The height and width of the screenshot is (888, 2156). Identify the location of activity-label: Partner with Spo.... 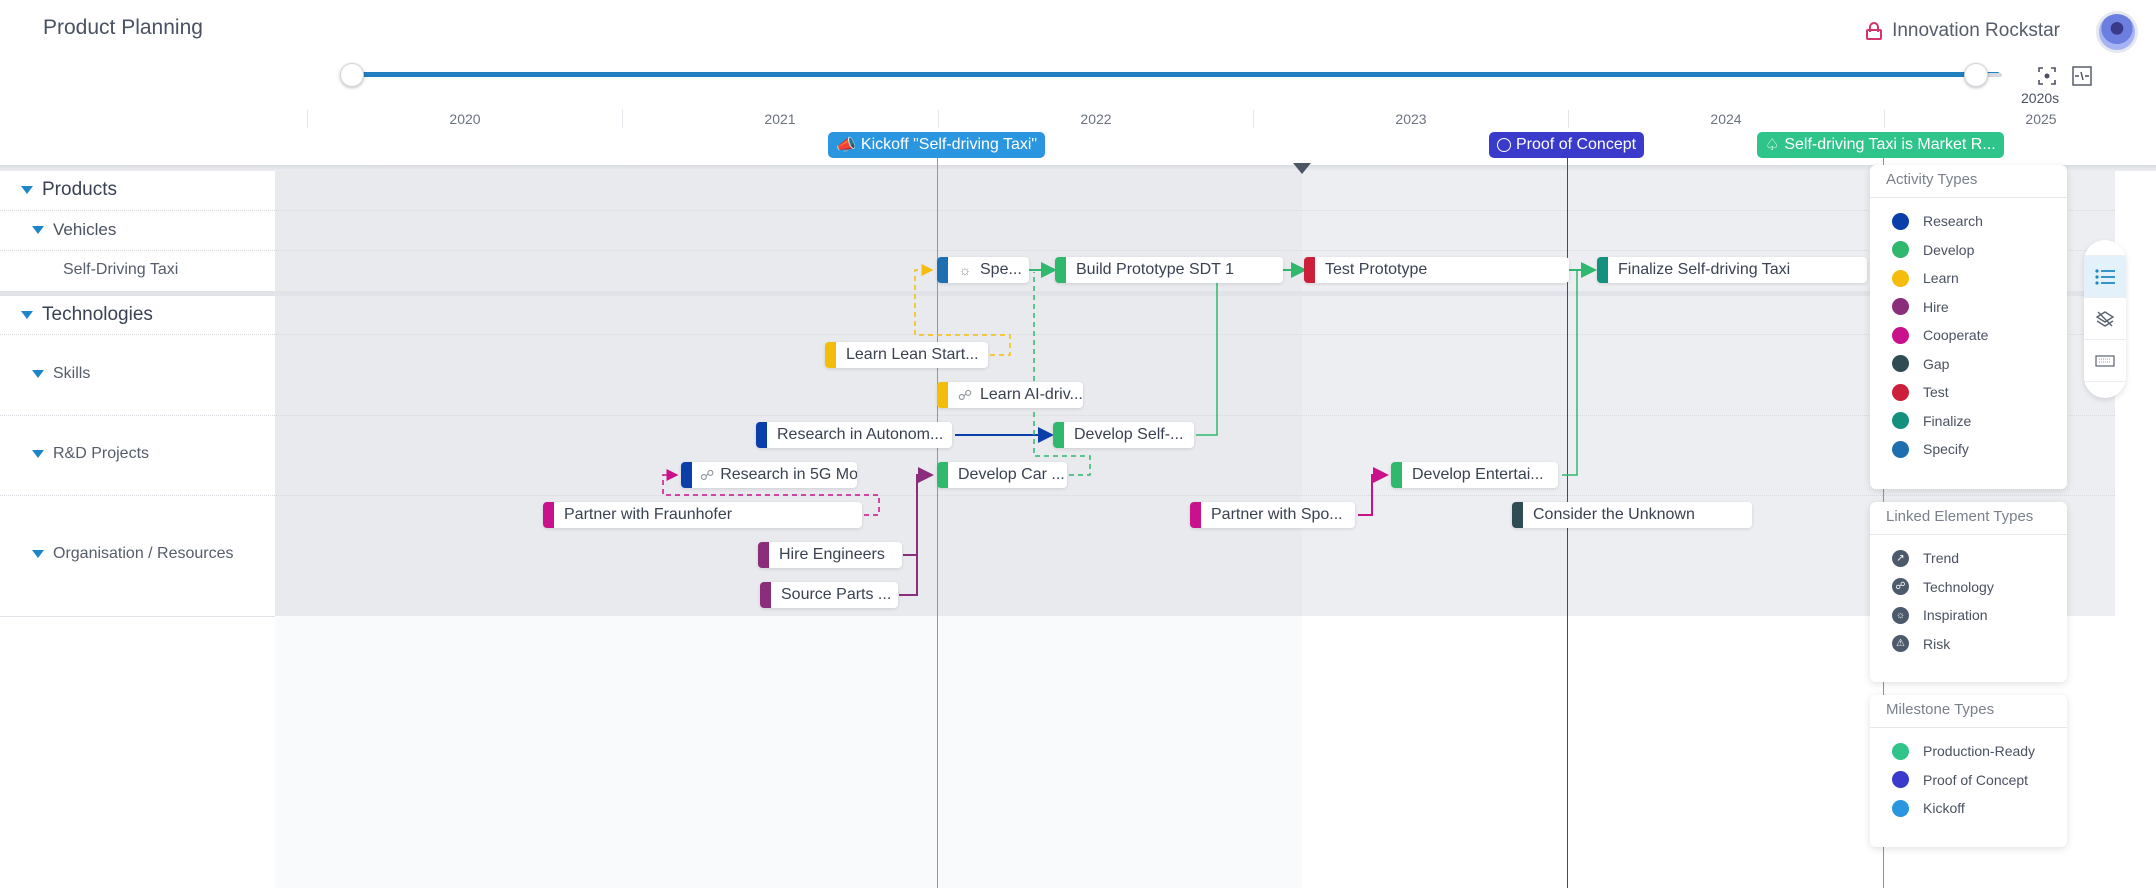
(1277, 514).